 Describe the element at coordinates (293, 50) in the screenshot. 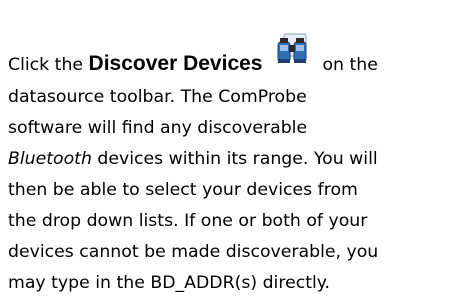

I see `binoculars-icon` at that location.